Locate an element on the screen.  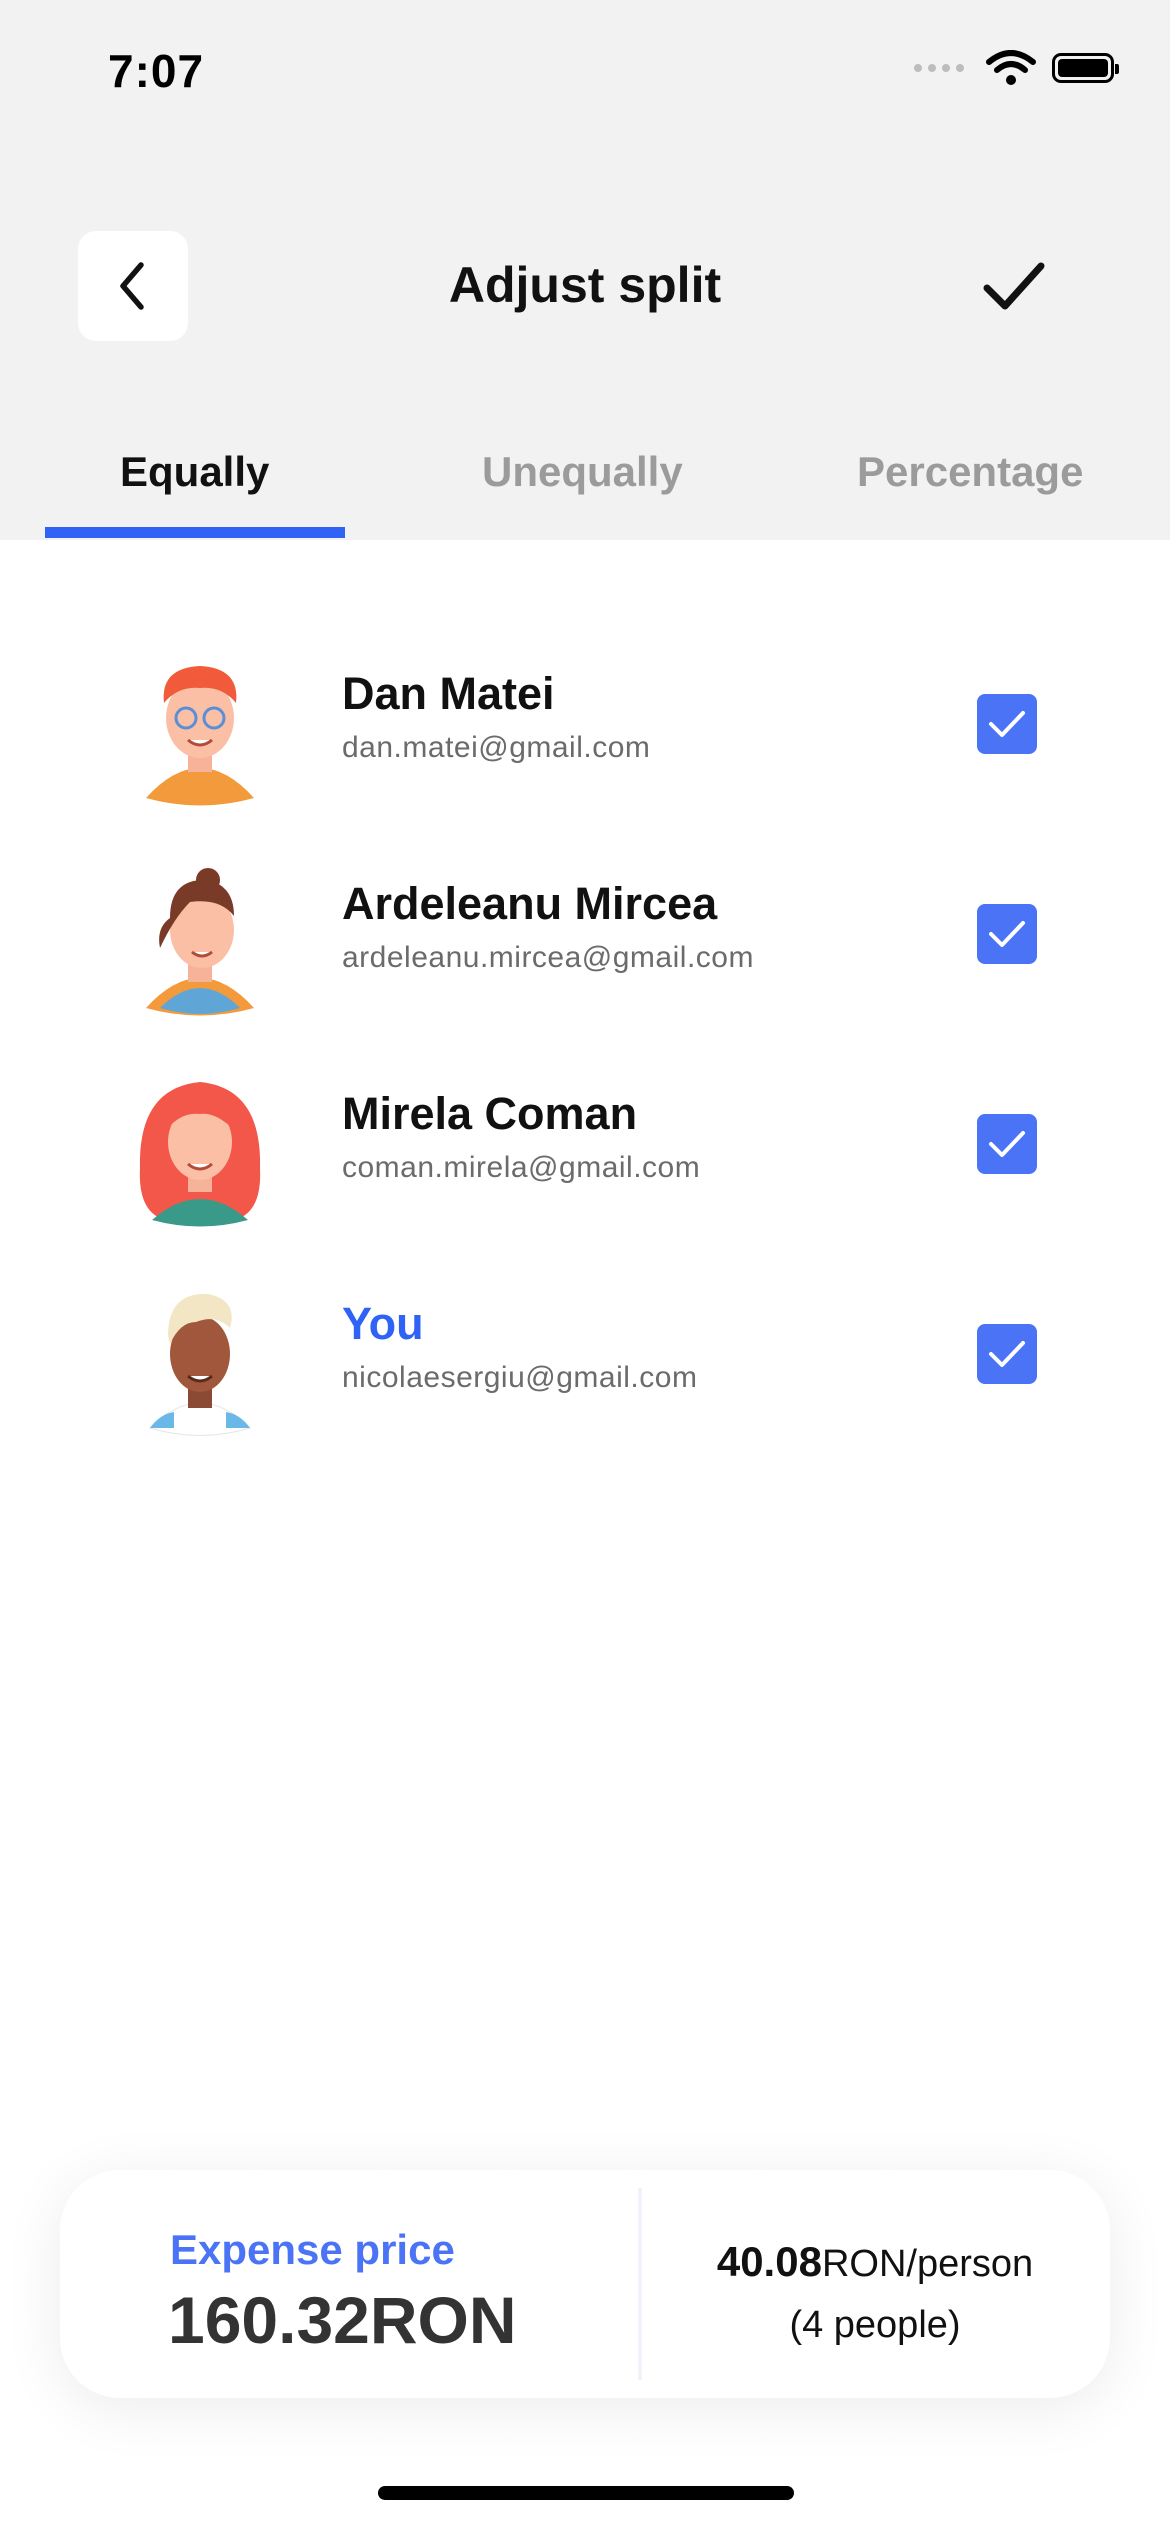
people-count: (4 people) is located at coordinates (875, 2325).